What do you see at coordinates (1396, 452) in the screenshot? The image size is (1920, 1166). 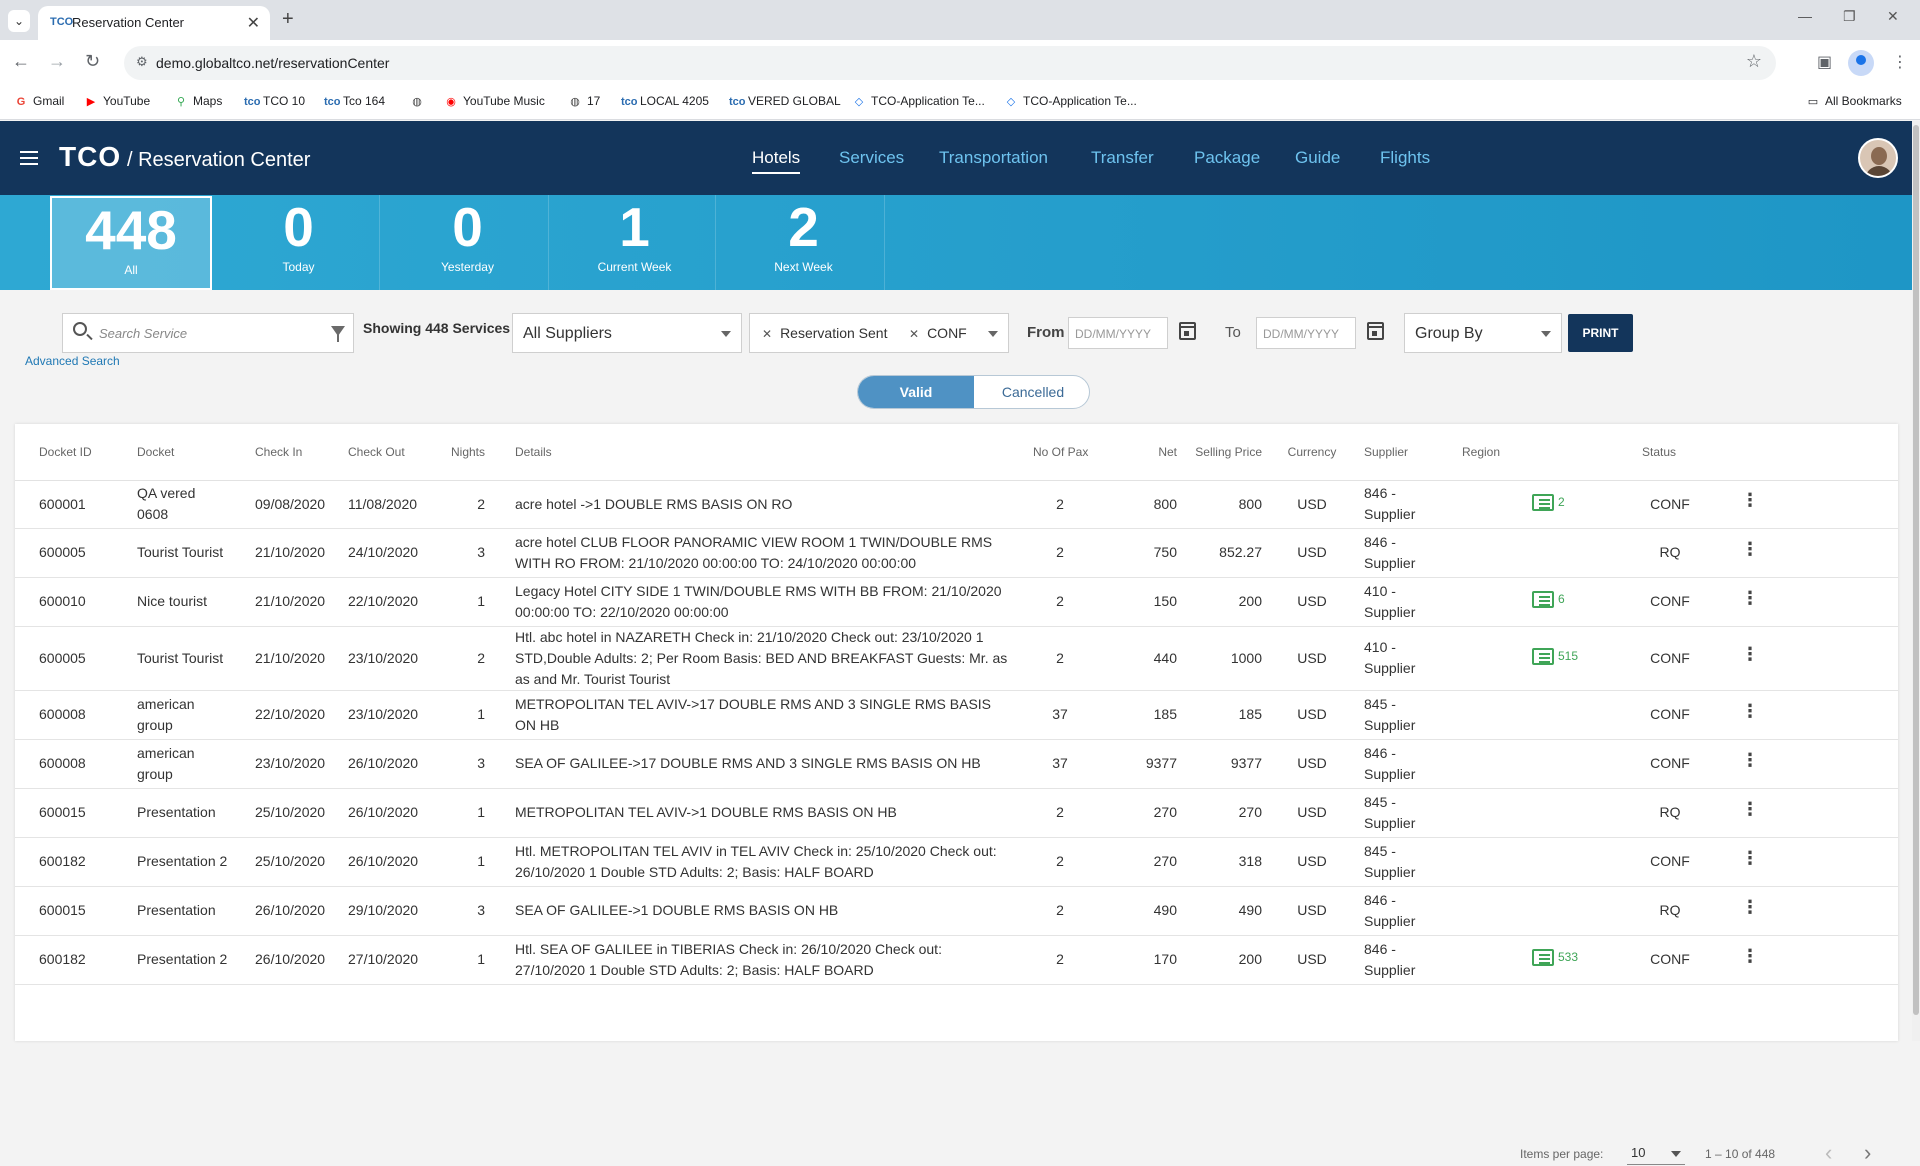 I see `col-supplier: Supplier` at bounding box center [1396, 452].